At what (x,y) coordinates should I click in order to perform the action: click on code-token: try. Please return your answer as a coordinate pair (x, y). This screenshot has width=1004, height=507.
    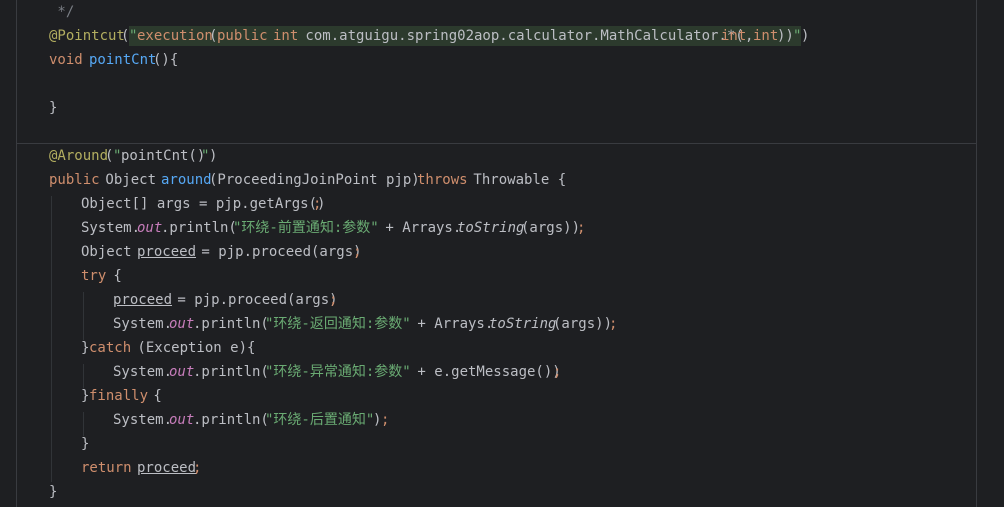
    Looking at the image, I should click on (94, 276).